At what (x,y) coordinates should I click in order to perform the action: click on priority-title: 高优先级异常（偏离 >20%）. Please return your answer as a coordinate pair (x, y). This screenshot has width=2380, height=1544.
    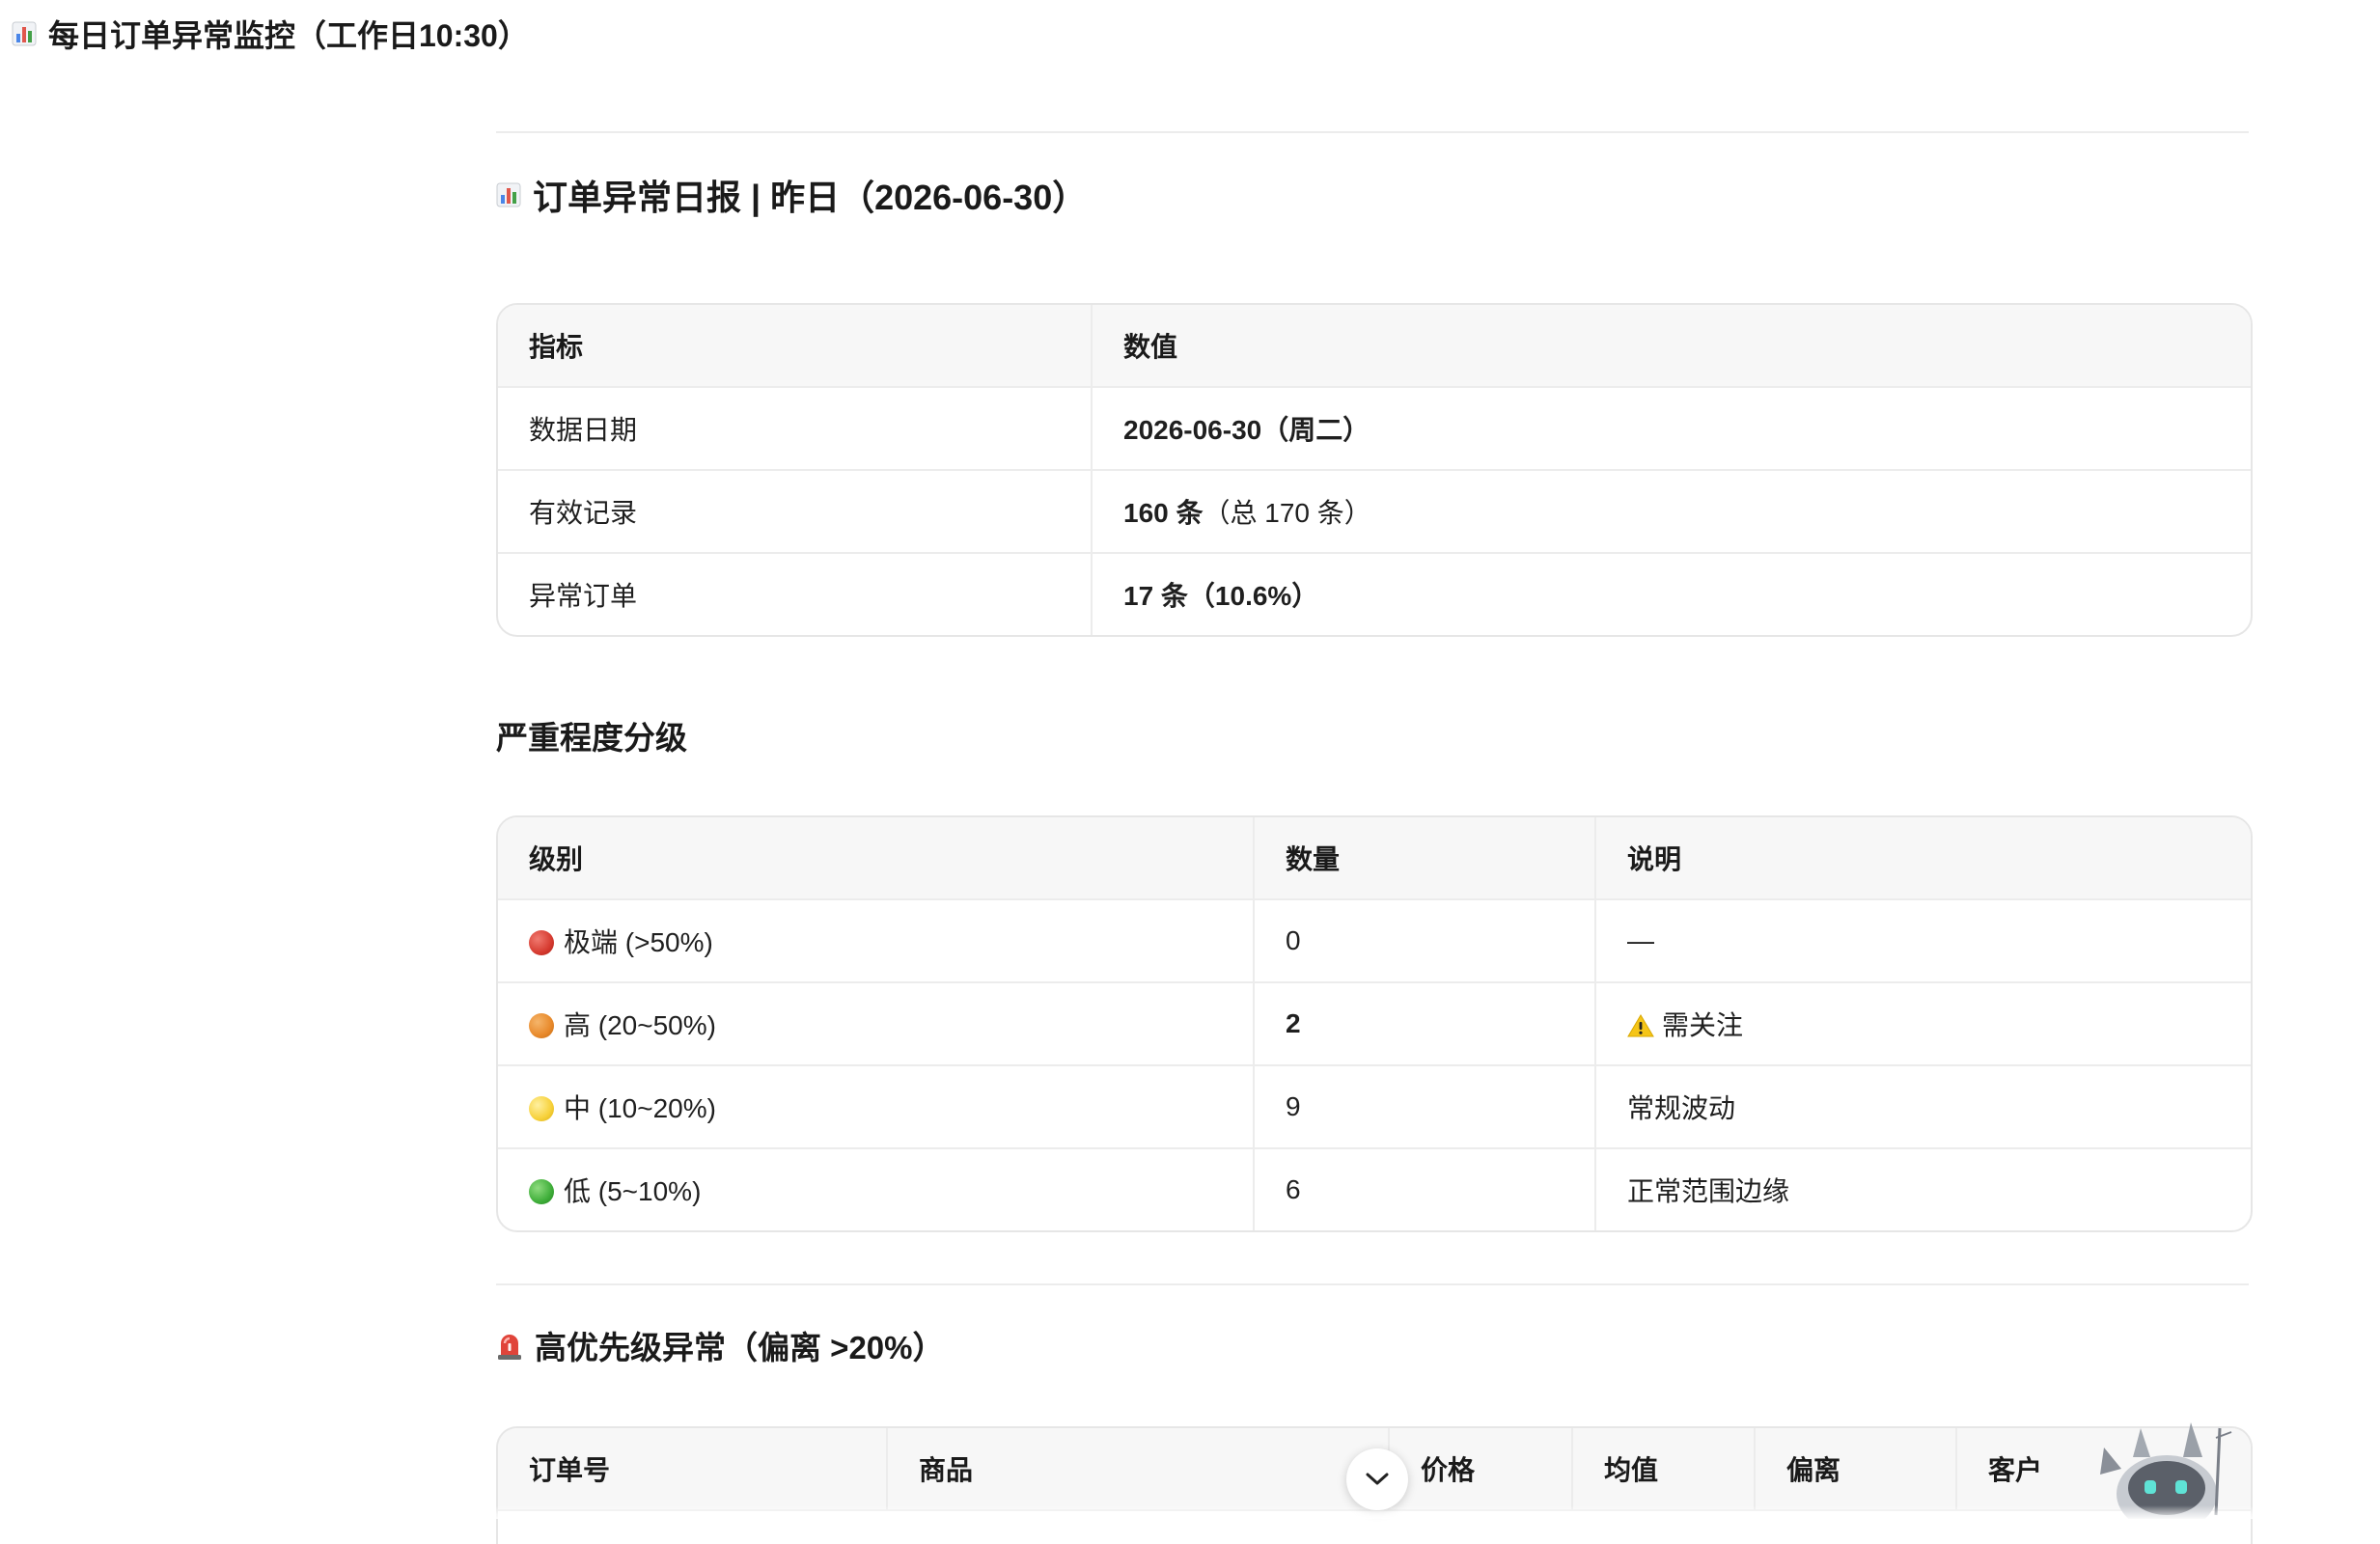
    Looking at the image, I should click on (740, 1347).